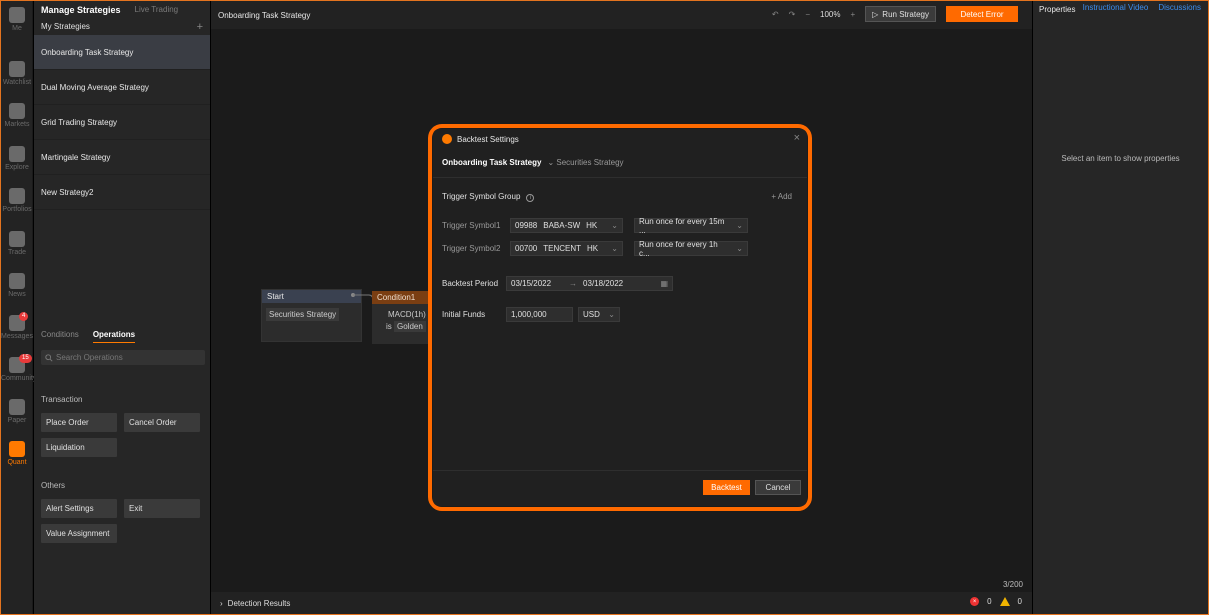  I want to click on rail-item-markets: Markets, so click(17, 115).